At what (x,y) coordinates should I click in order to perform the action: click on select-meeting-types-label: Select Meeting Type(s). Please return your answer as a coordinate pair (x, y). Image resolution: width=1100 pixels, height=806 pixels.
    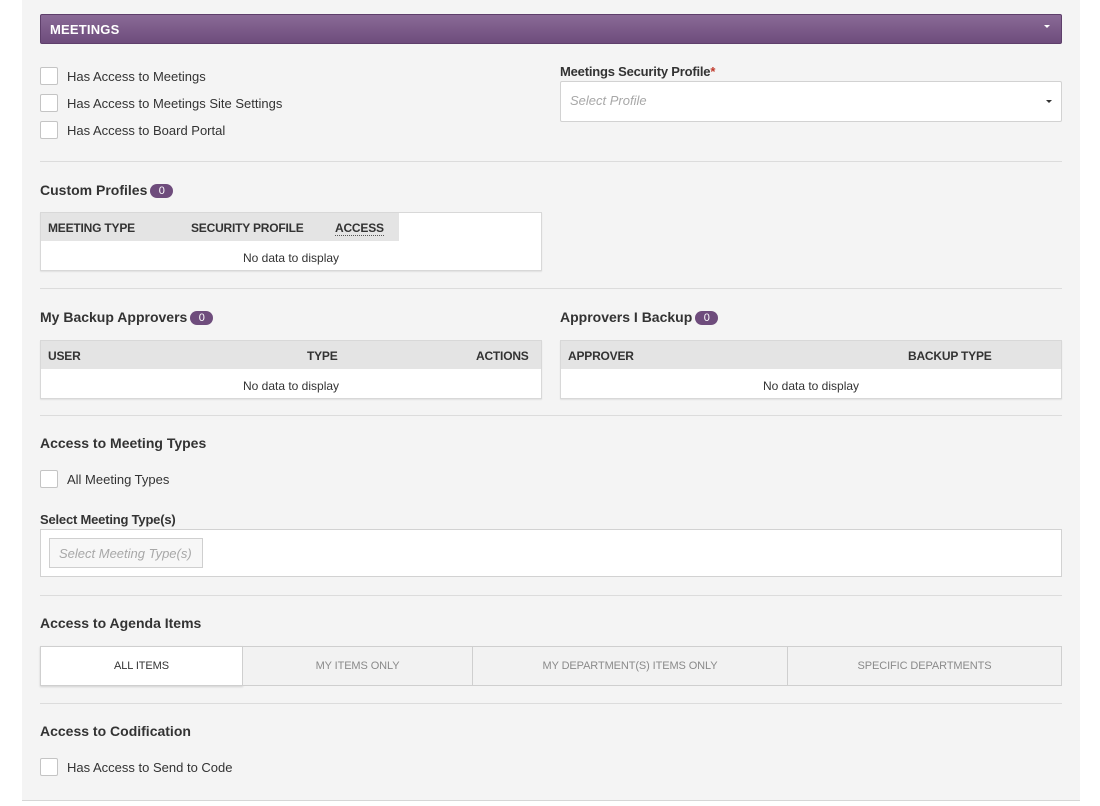
    Looking at the image, I should click on (108, 519).